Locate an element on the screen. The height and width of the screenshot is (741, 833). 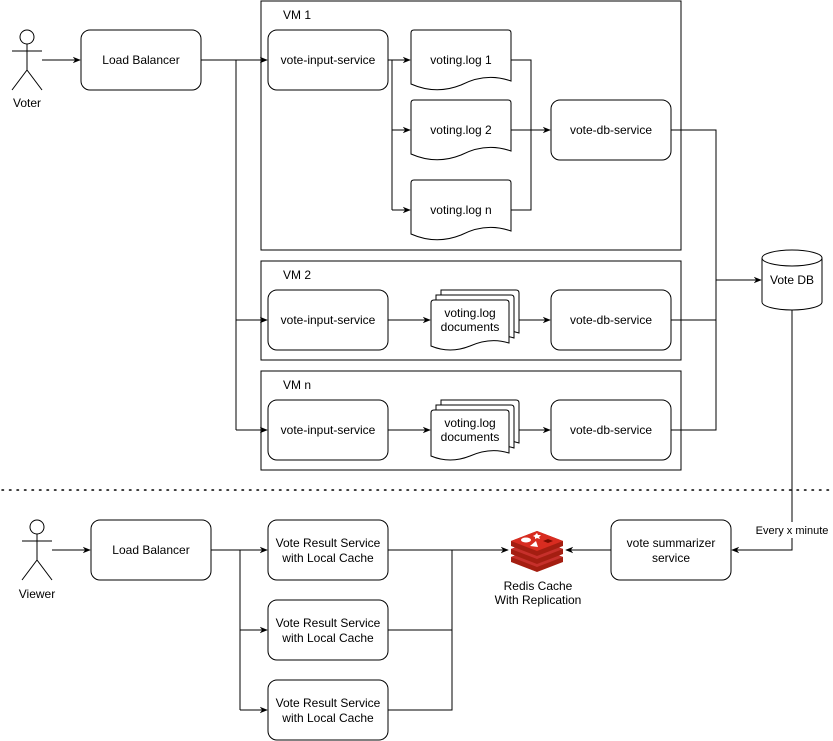
vm1-log-n-label: voting.log n is located at coordinates (460, 210).